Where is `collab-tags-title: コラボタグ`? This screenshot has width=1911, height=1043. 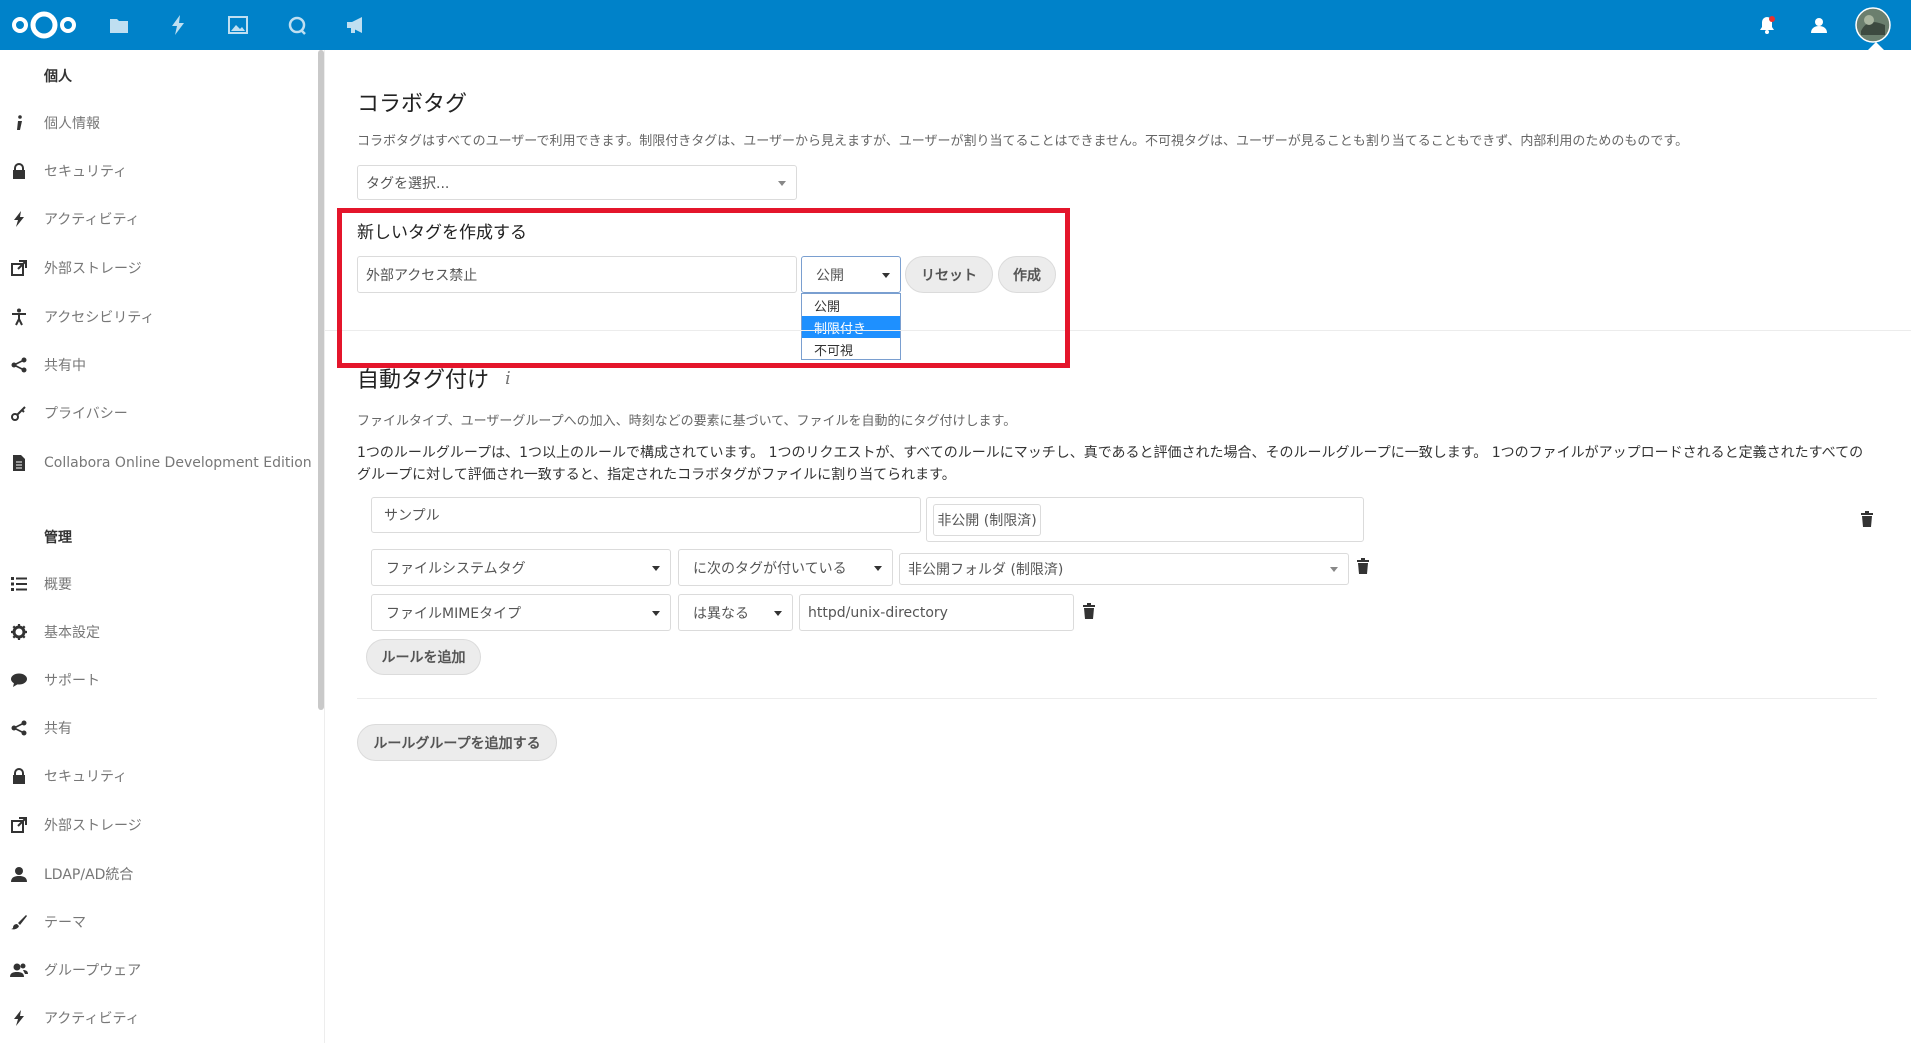 collab-tags-title: コラボタグ is located at coordinates (412, 104).